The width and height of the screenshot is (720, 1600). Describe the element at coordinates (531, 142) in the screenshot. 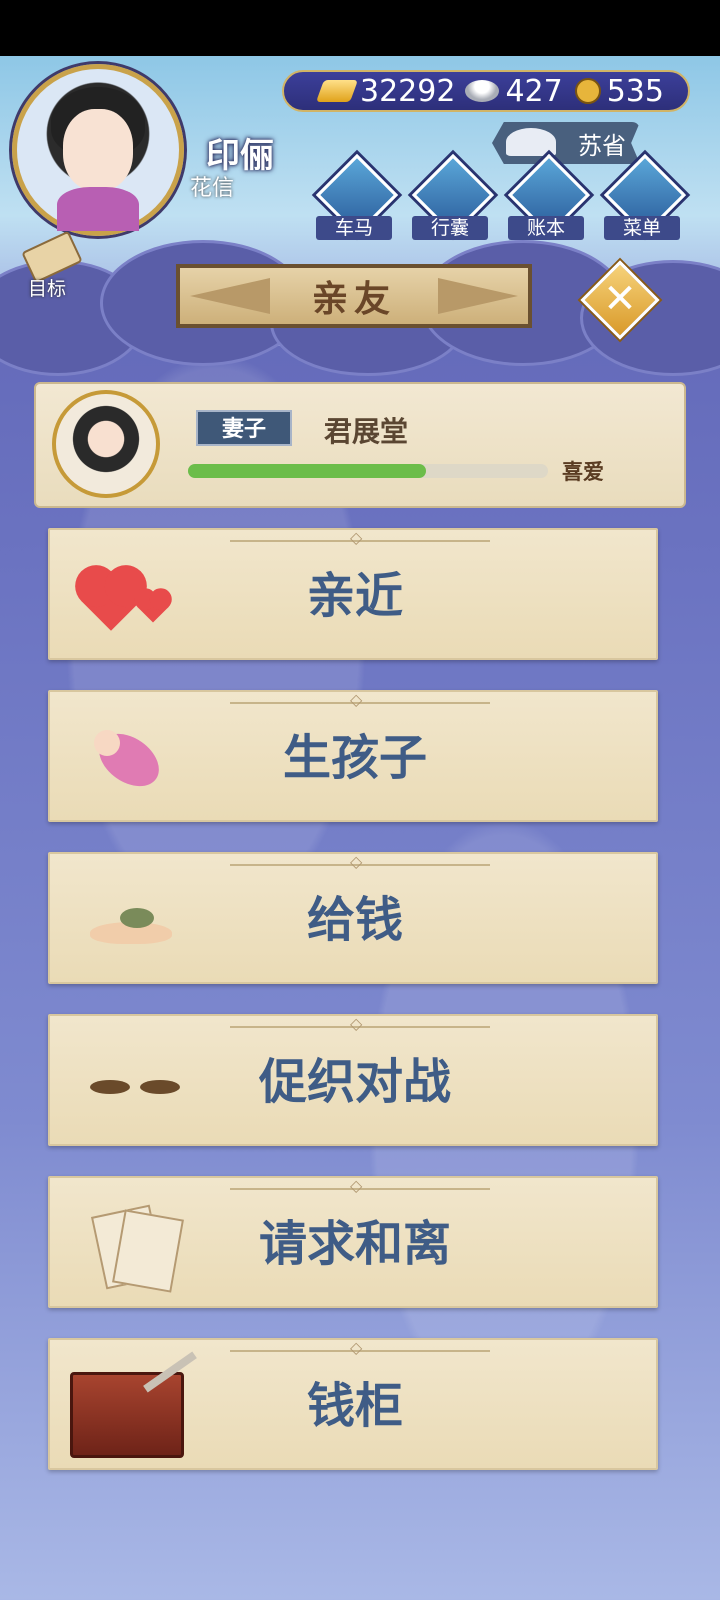

I see `region-icon` at that location.